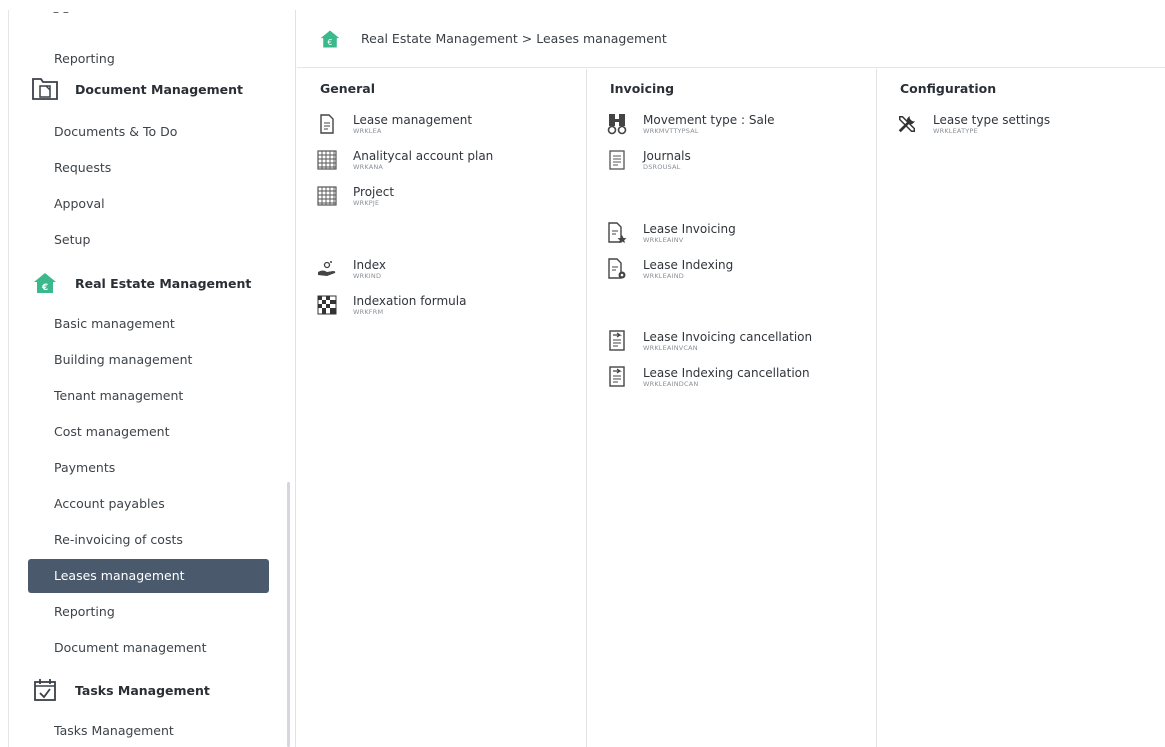 This screenshot has height=747, width=1165. I want to click on entry-code: WRKLEATYPE, so click(955, 131).